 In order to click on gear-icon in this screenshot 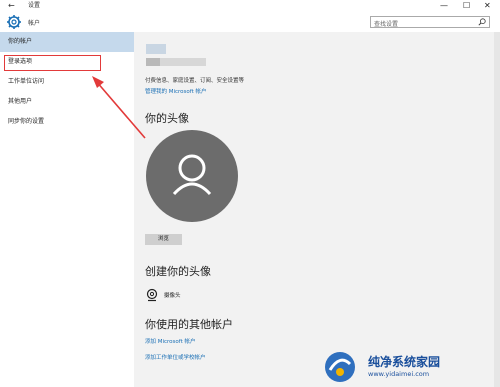, I will do `click(14, 22)`.